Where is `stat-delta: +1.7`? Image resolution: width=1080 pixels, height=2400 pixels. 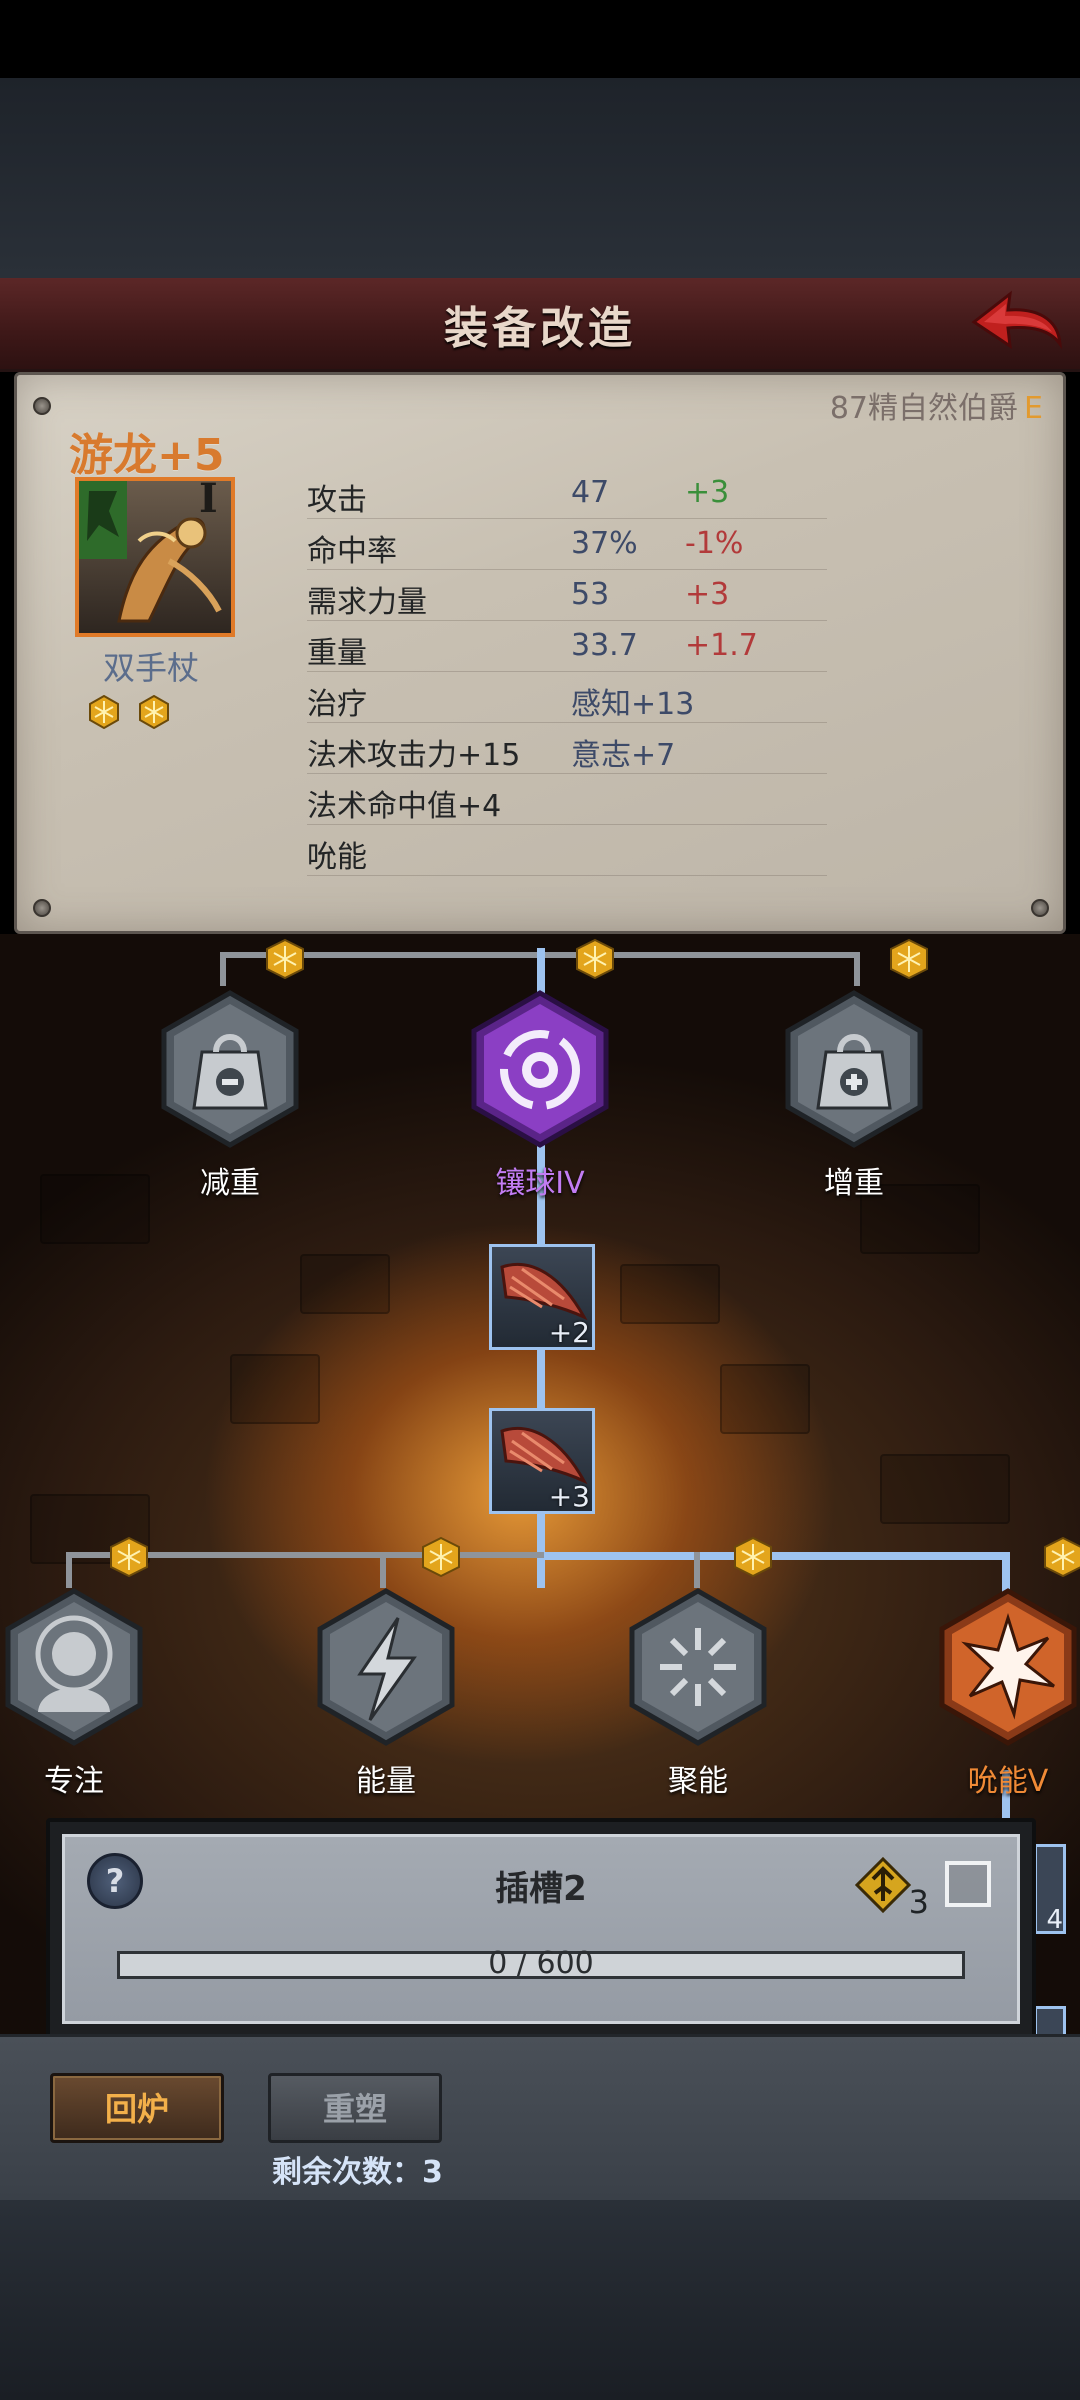
stat-delta: +1.7 is located at coordinates (721, 645).